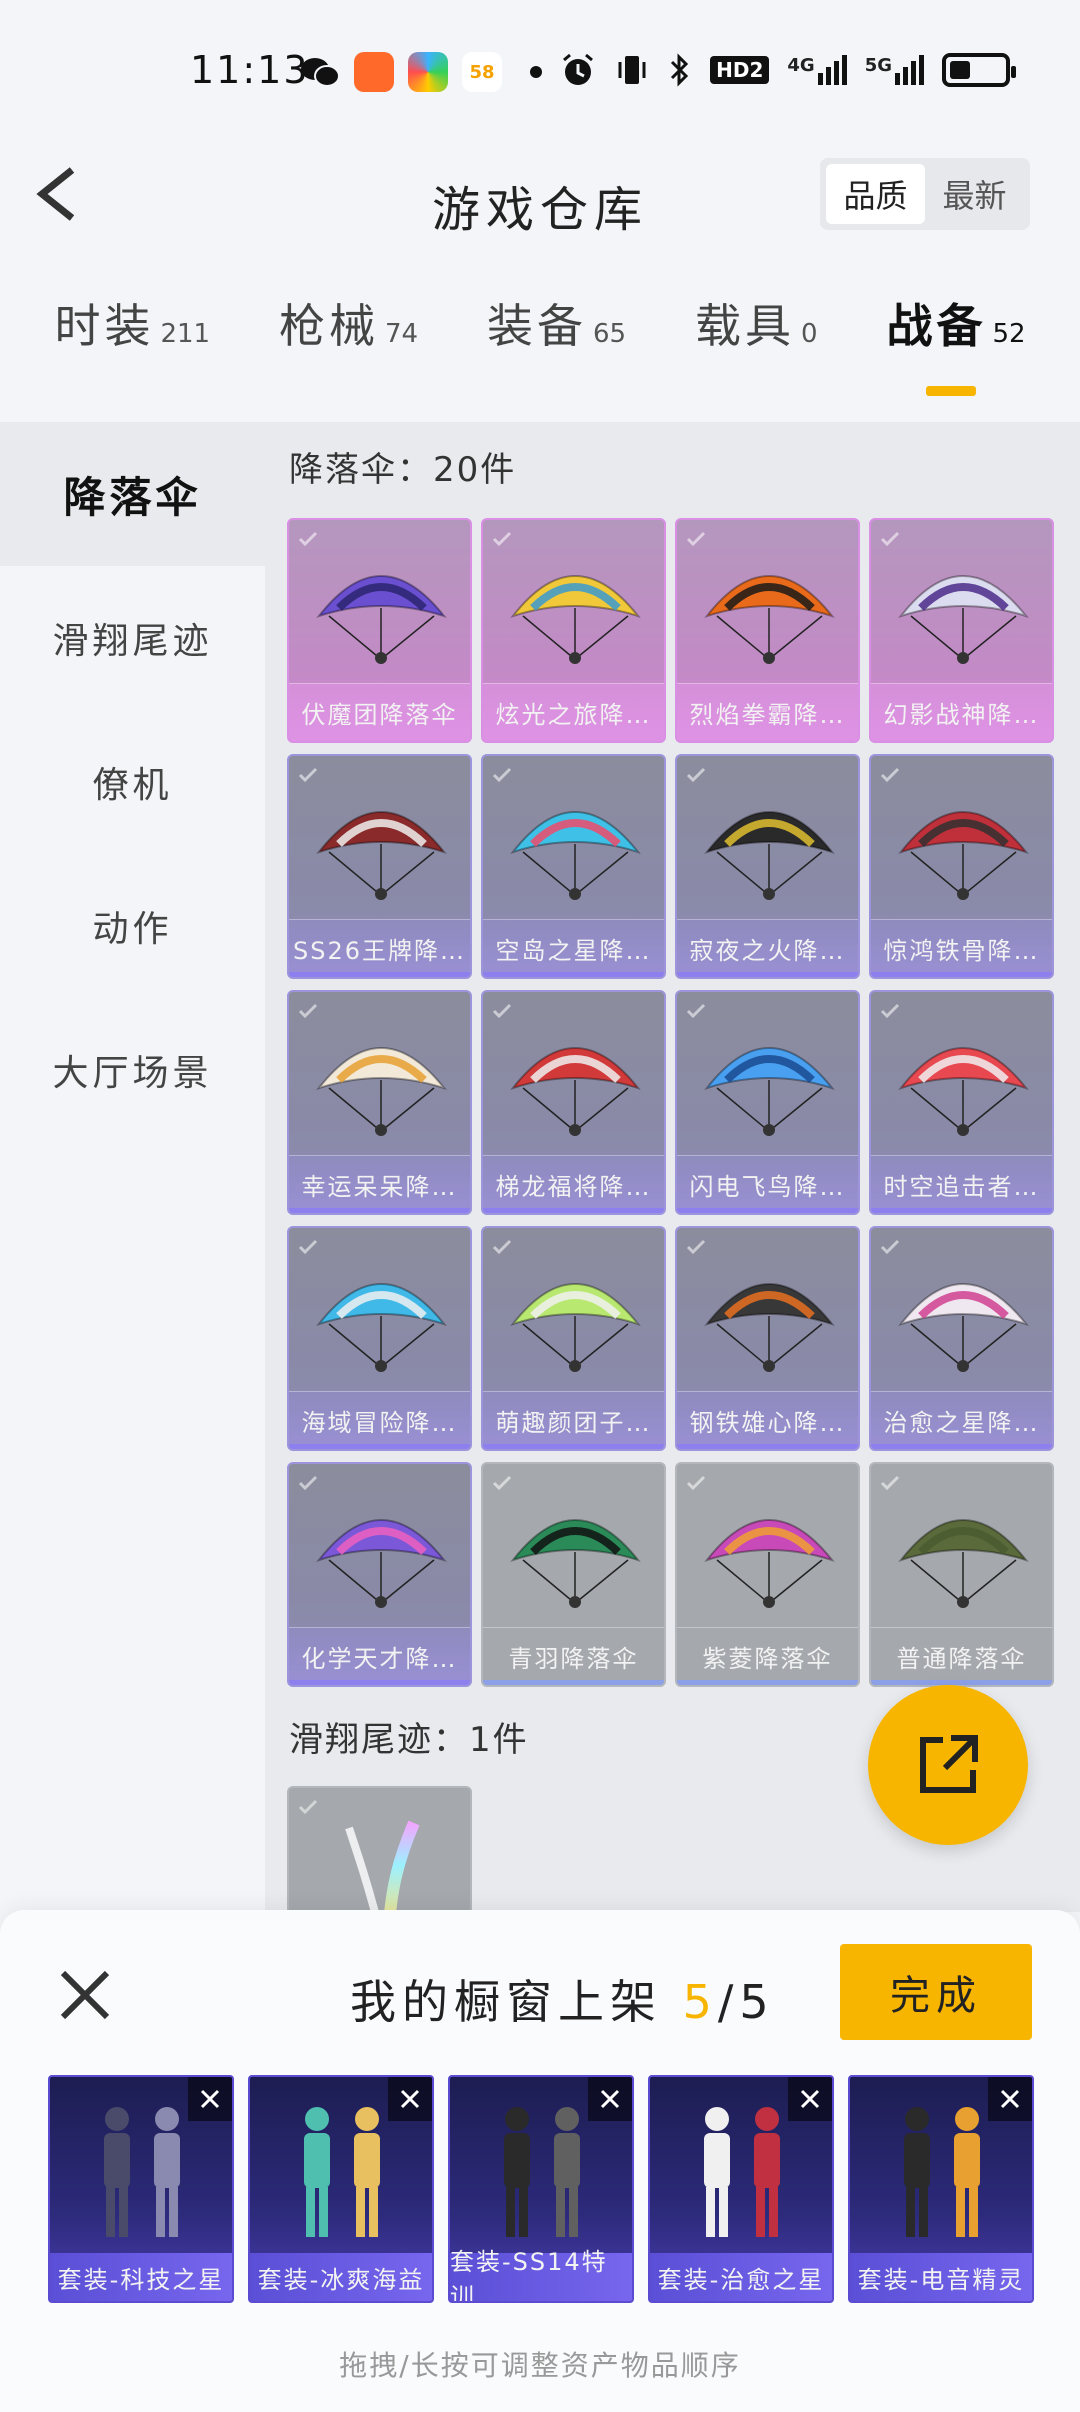  What do you see at coordinates (767, 1656) in the screenshot?
I see `parachute-name: 紫菱降落伞` at bounding box center [767, 1656].